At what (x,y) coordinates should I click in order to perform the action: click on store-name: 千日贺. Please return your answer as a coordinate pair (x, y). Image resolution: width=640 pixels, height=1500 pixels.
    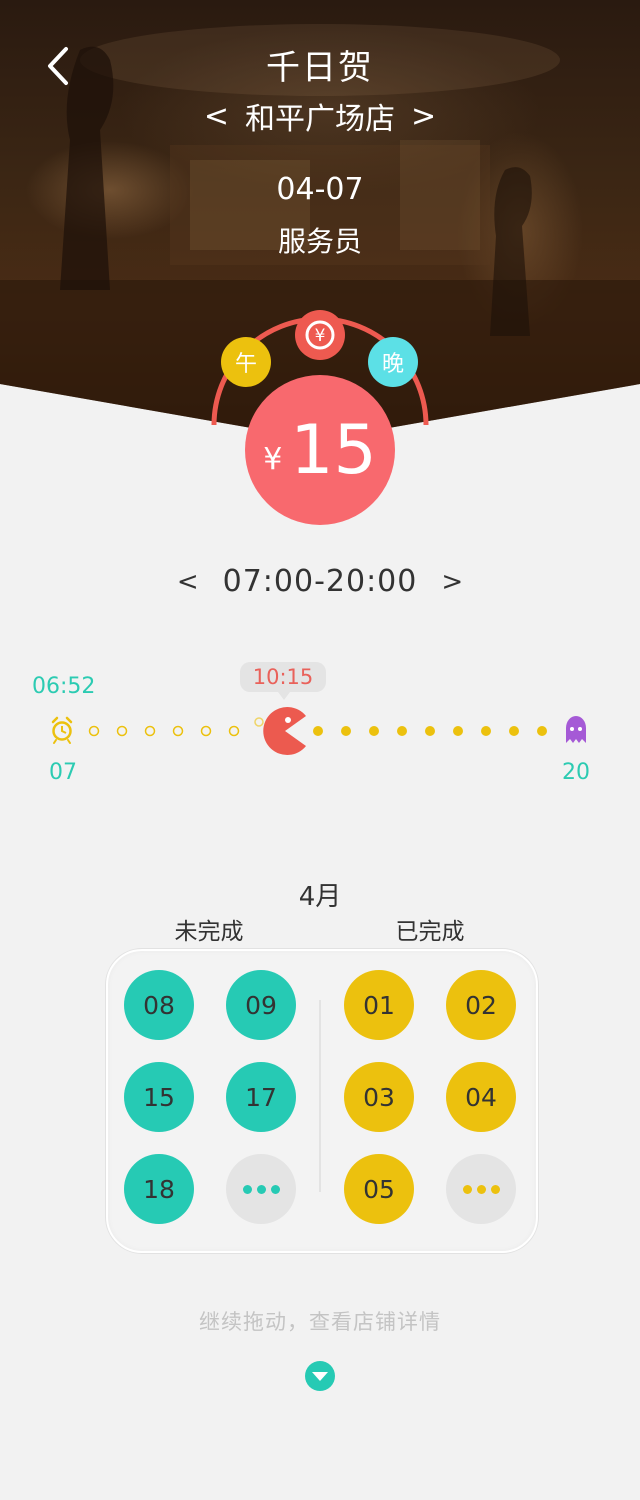
    Looking at the image, I should click on (320, 68).